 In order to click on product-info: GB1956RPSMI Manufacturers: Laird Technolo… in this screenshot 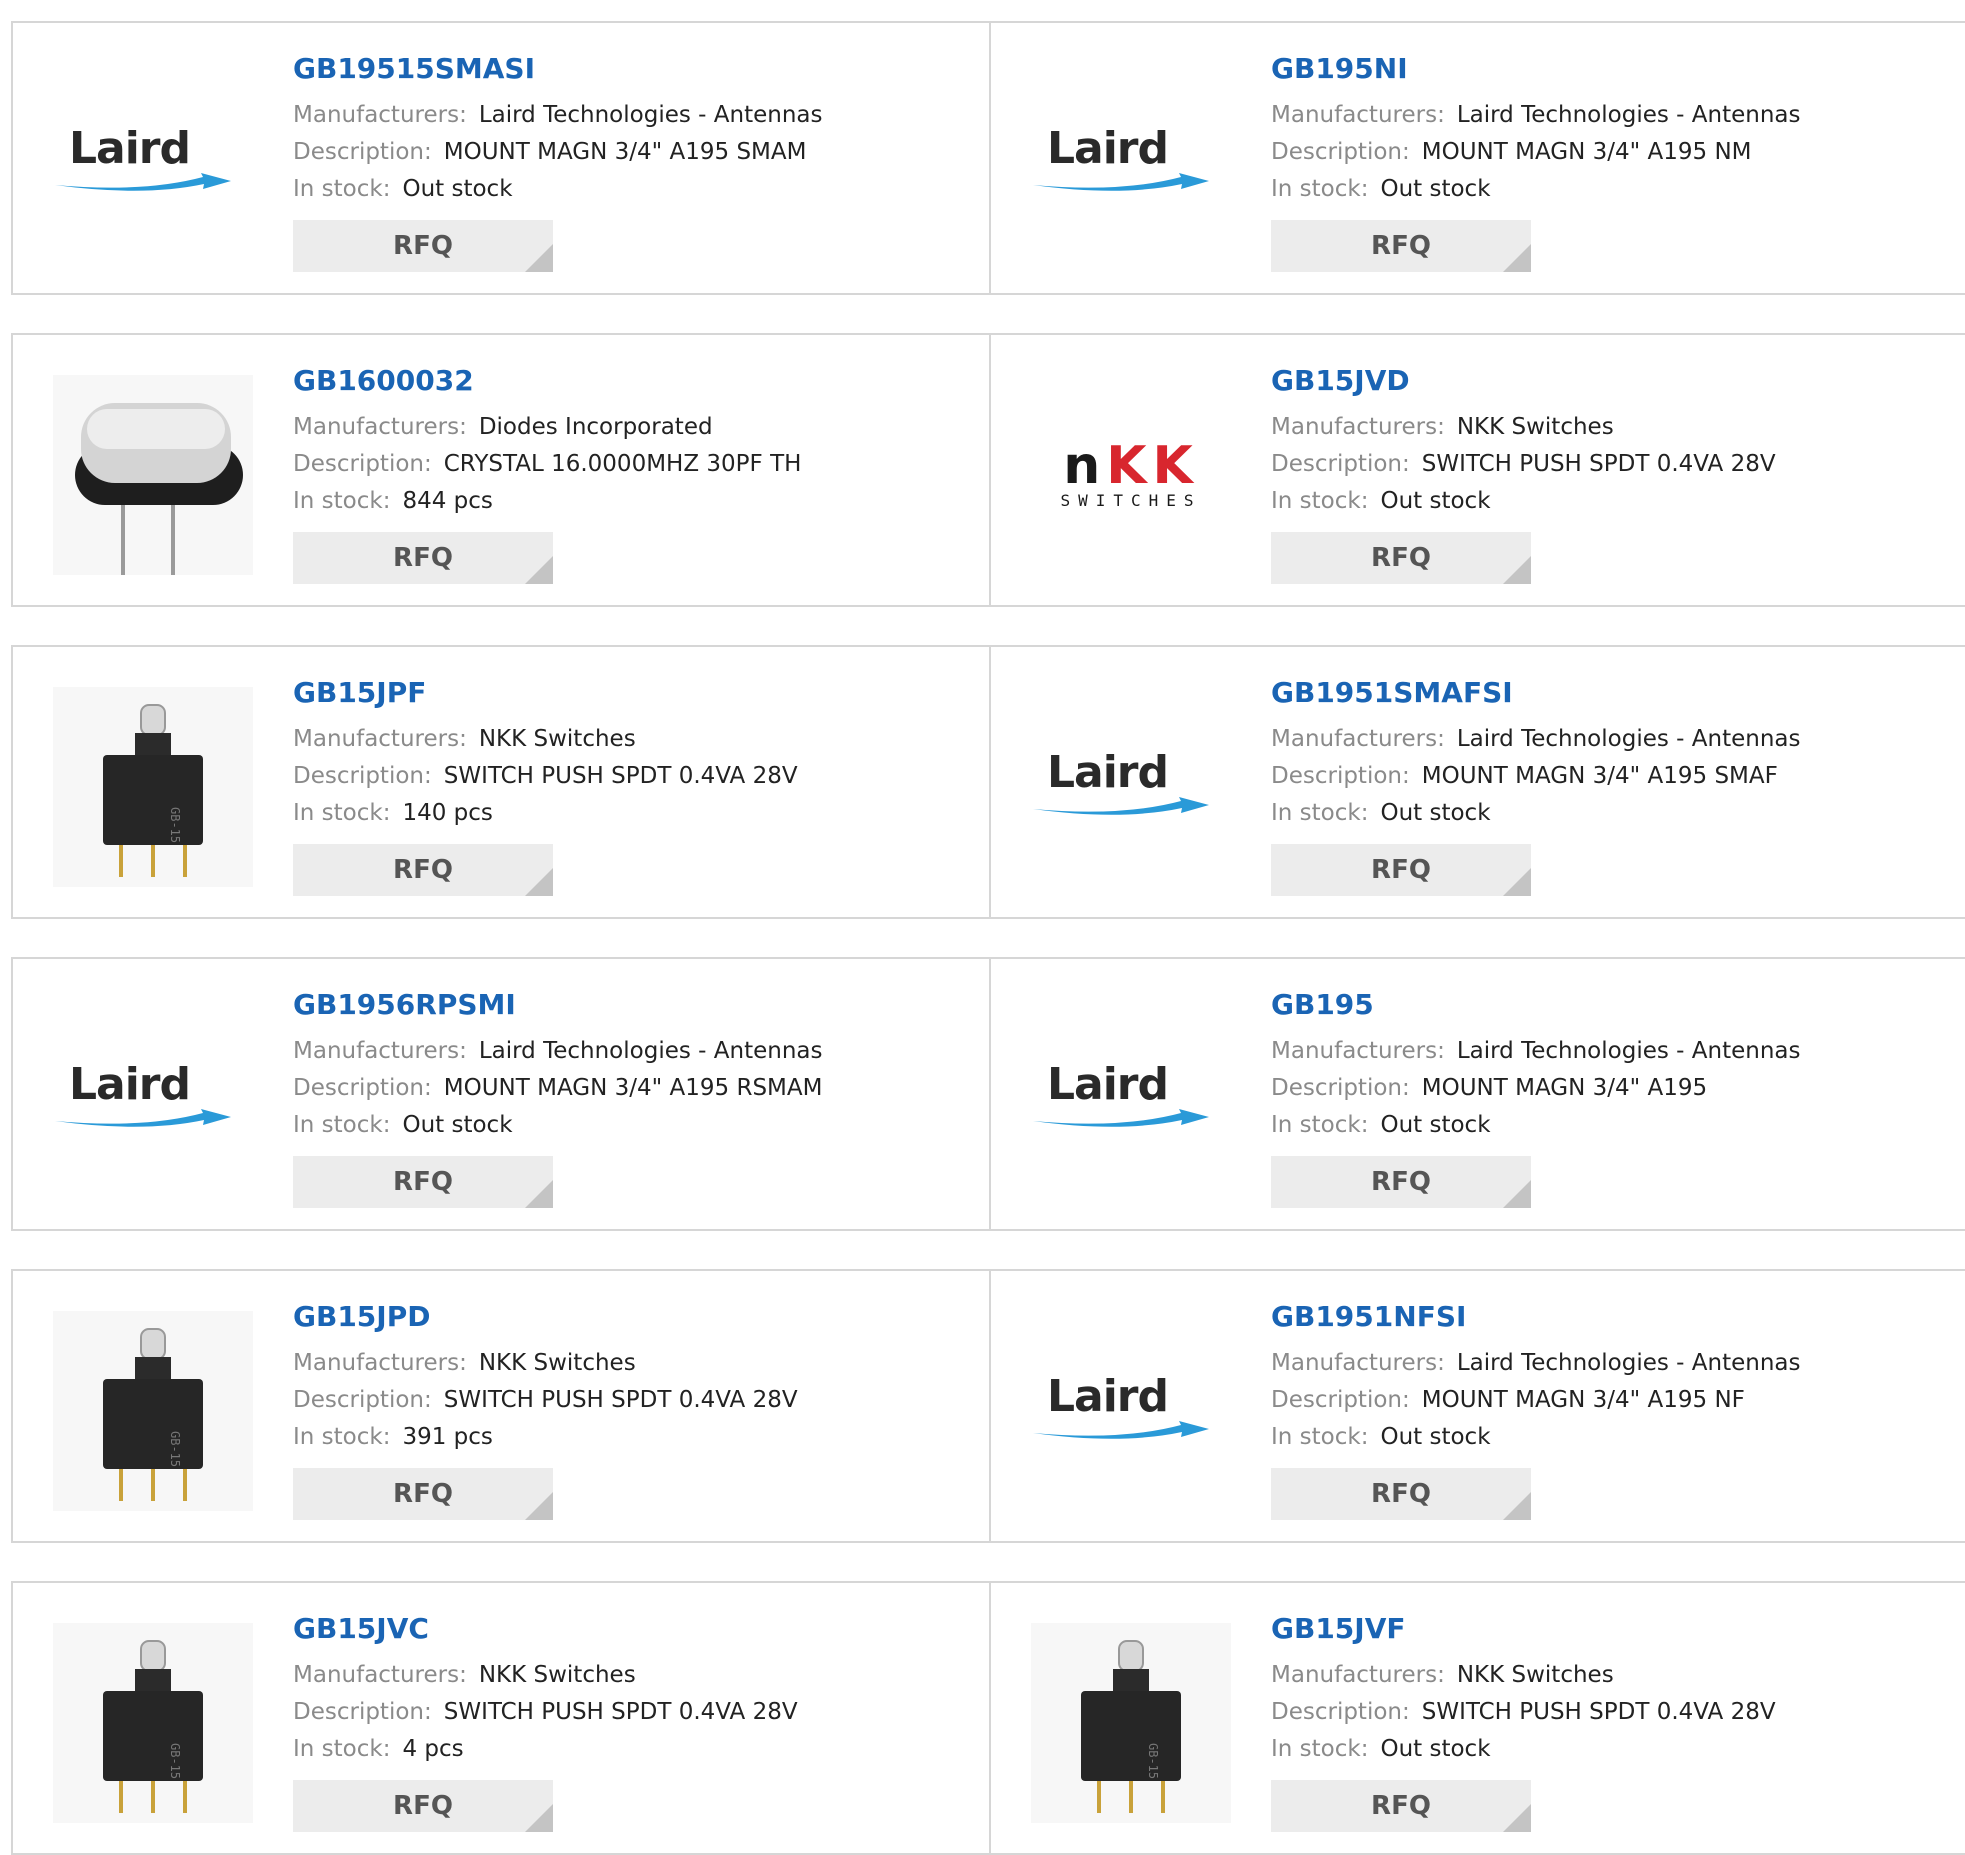, I will do `click(557, 1097)`.